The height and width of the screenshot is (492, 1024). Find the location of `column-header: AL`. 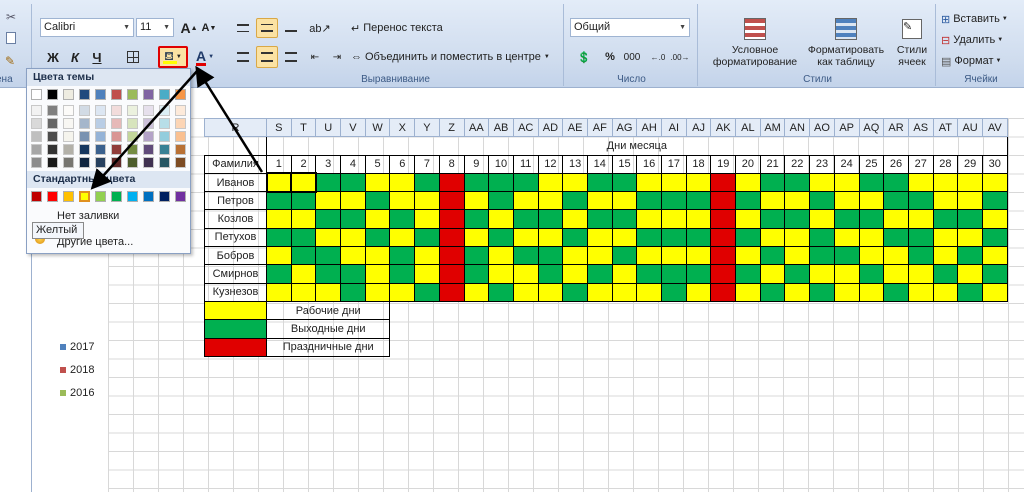

column-header: AL is located at coordinates (748, 127).